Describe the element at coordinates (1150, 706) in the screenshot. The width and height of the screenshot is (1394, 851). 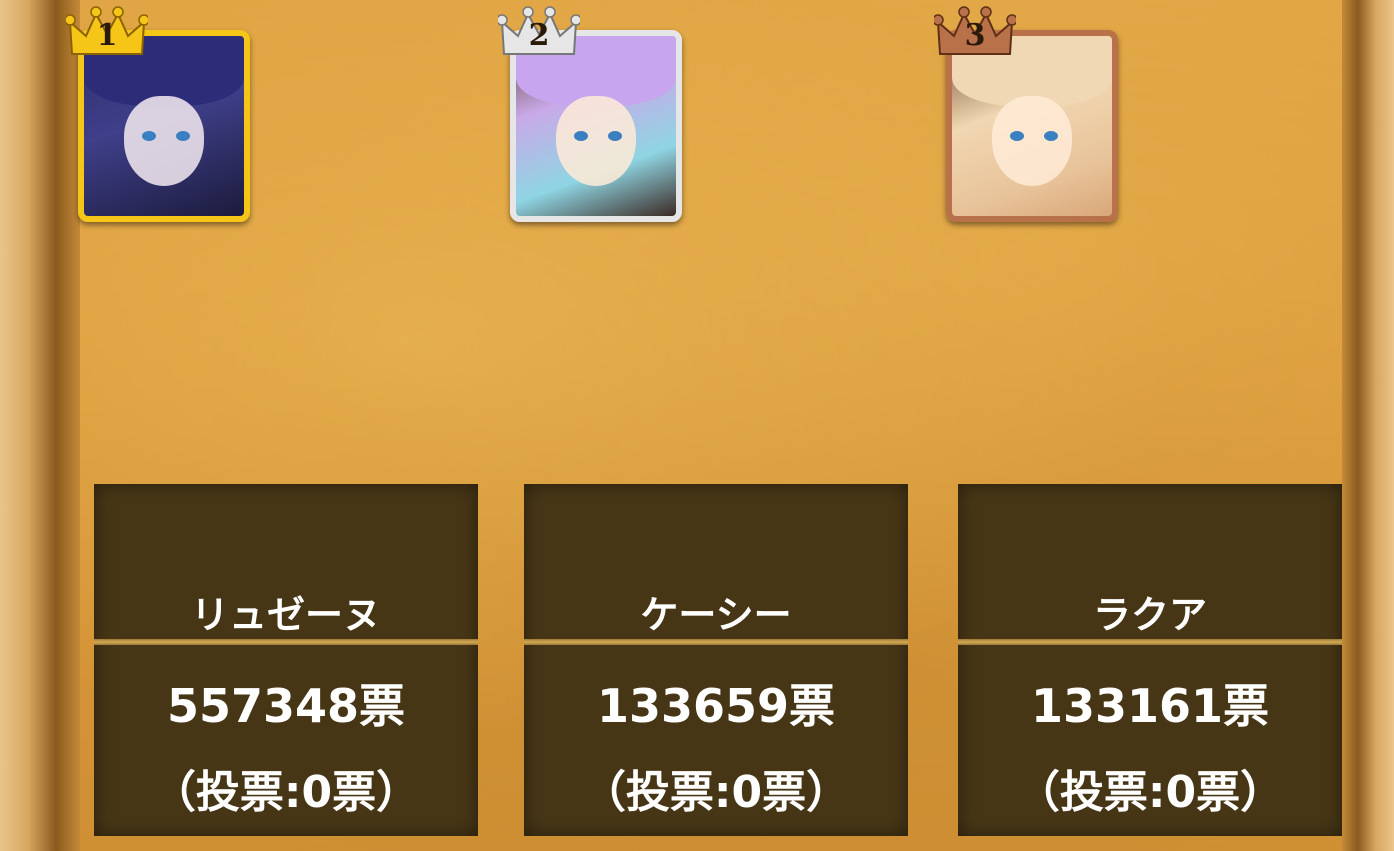
I see `vote-total: 133161票` at that location.